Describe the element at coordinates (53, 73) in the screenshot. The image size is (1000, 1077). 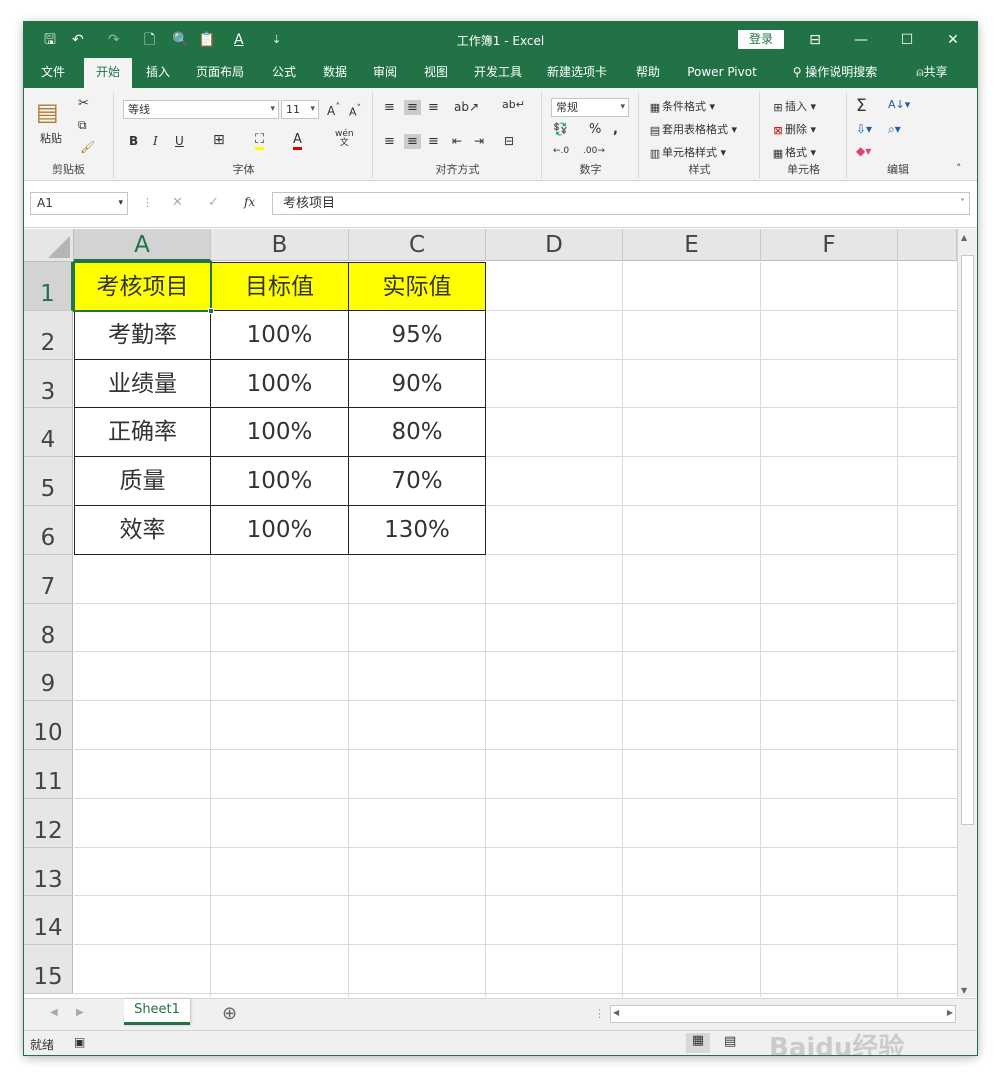
I see `tab-file: 文件` at that location.